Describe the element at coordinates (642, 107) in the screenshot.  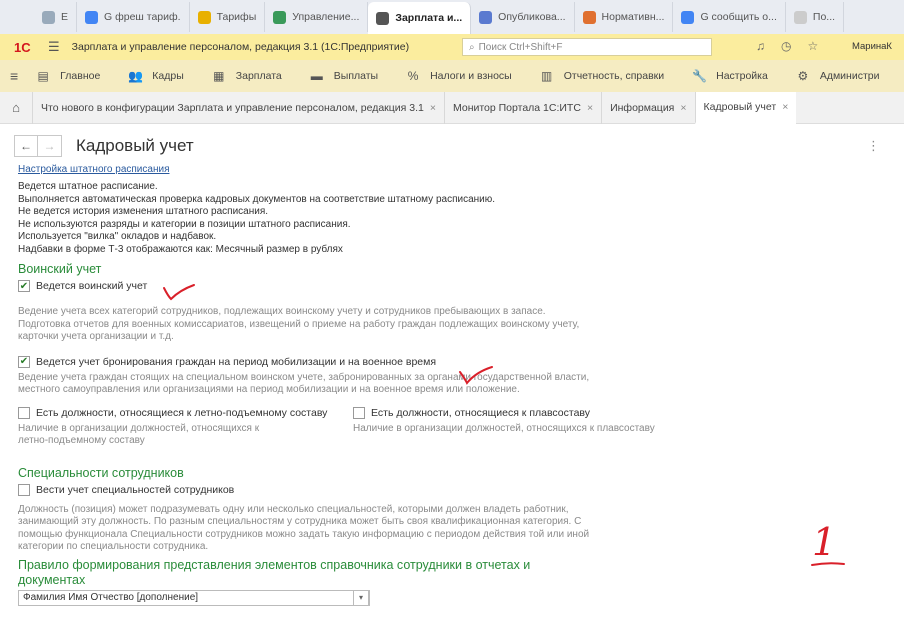
I see `open-window-label: Информация` at that location.